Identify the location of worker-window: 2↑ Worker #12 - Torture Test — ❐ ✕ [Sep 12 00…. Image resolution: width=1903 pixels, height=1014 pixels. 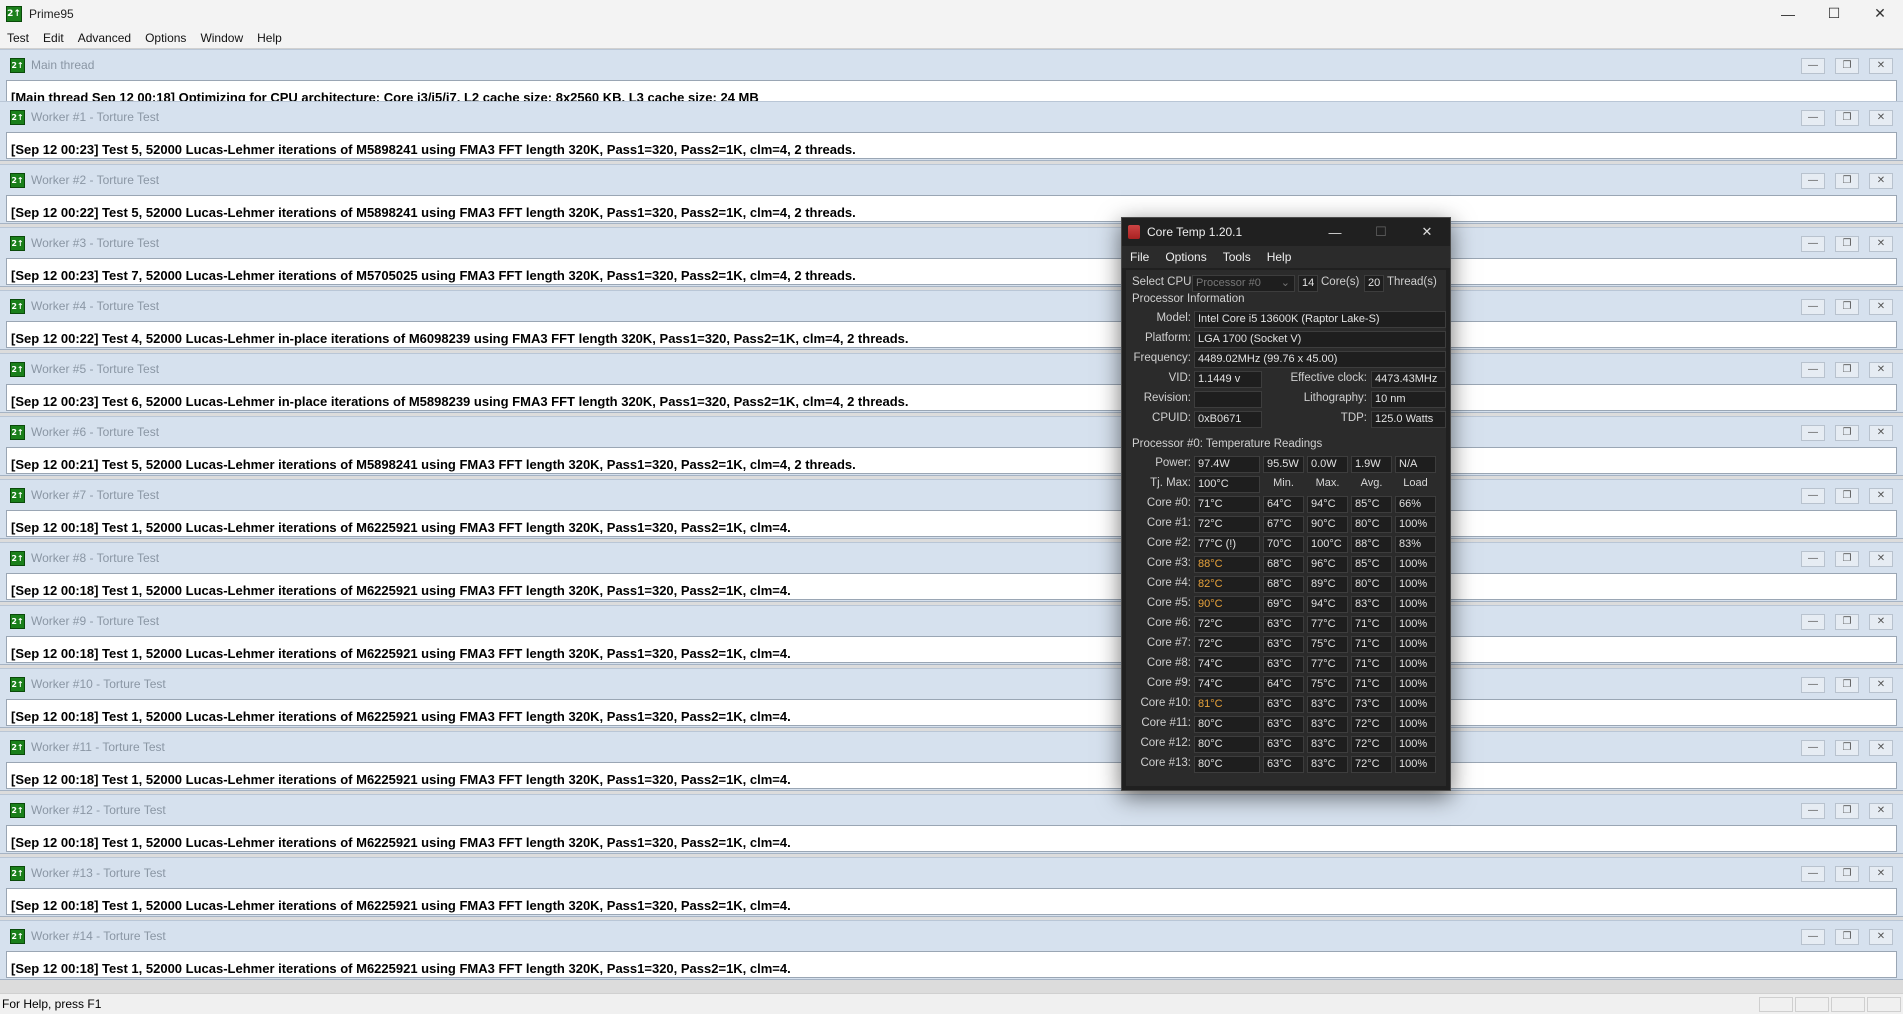
(951, 824).